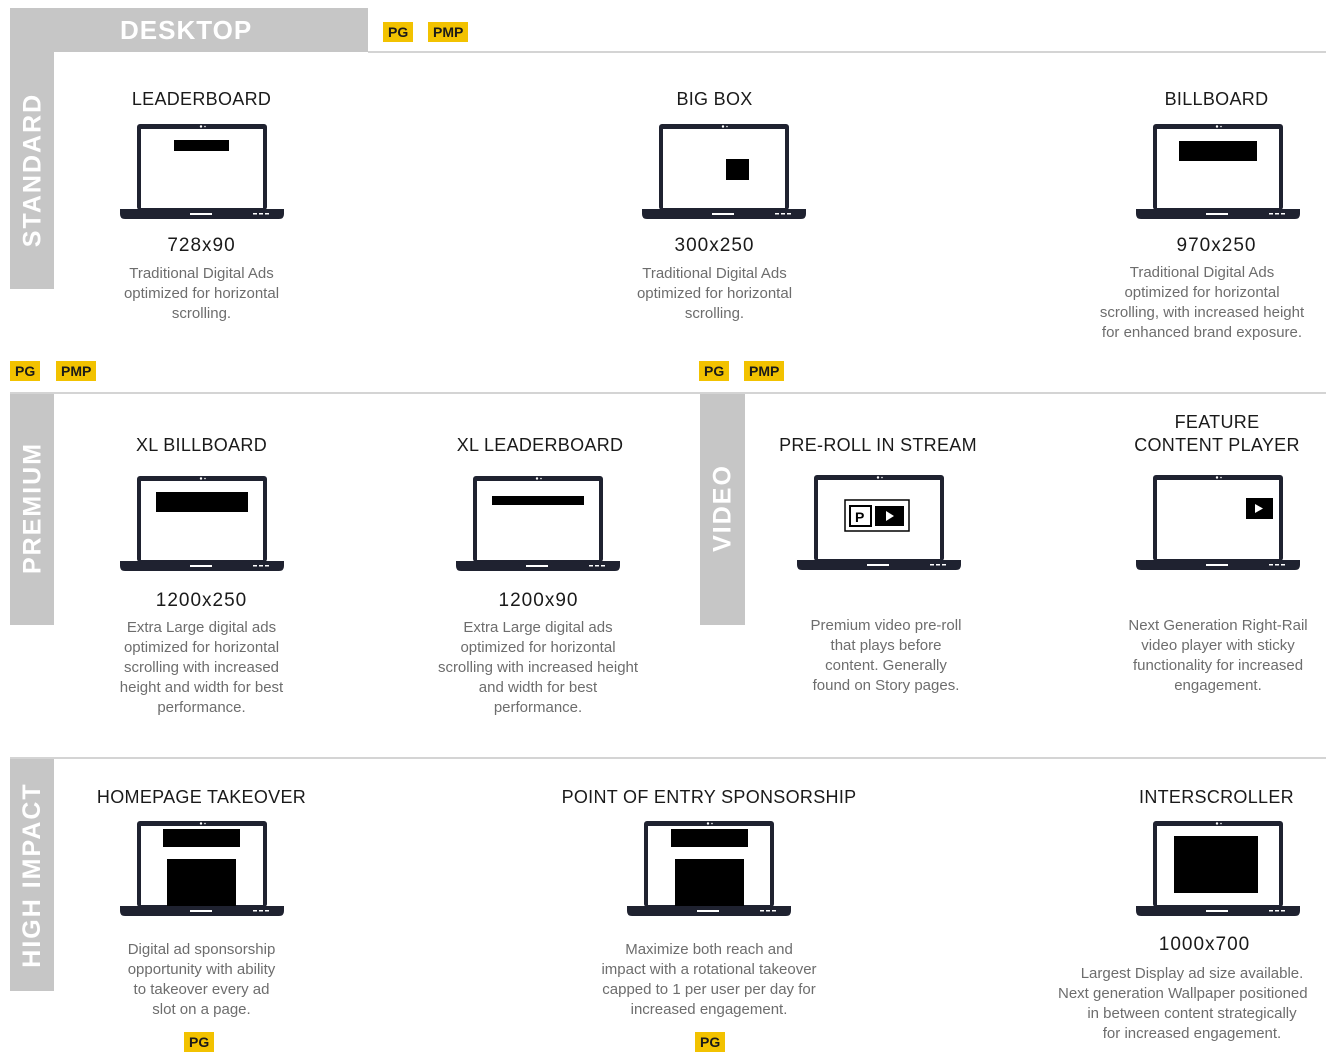  Describe the element at coordinates (199, 1042) in the screenshot. I see `homepage-takeover-badge: PG` at that location.